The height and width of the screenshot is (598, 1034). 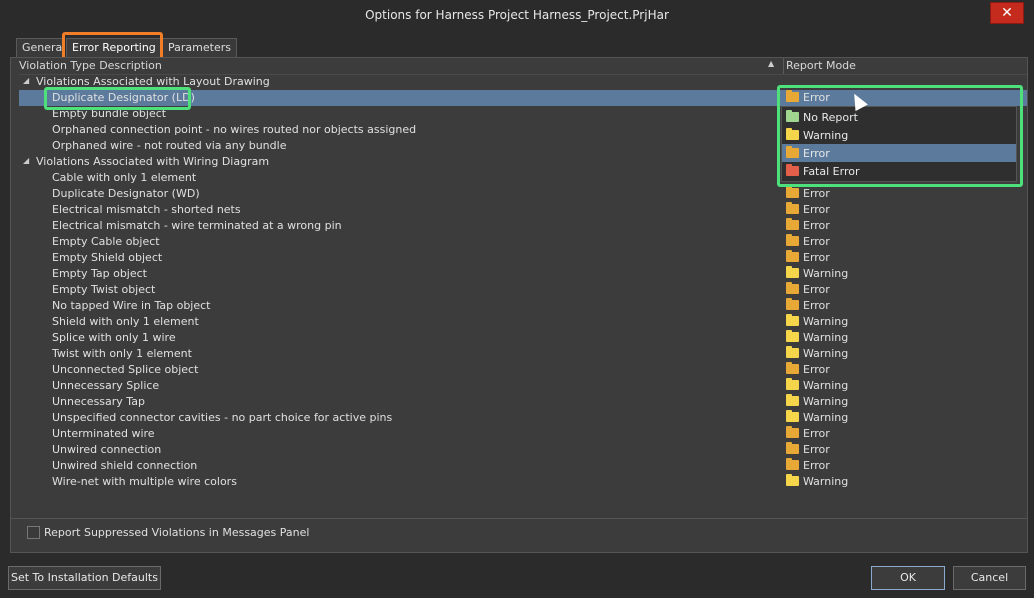 I want to click on table-row: Unwired connection Error, so click(x=523, y=450).